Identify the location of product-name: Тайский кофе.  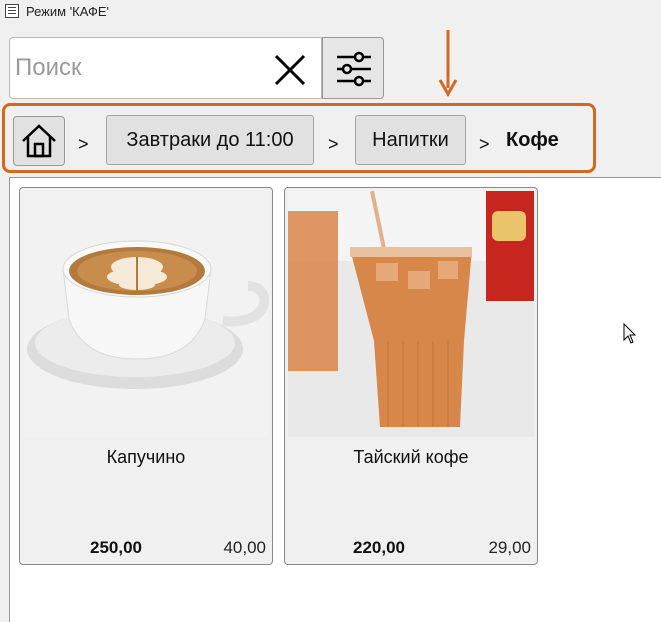
(411, 457).